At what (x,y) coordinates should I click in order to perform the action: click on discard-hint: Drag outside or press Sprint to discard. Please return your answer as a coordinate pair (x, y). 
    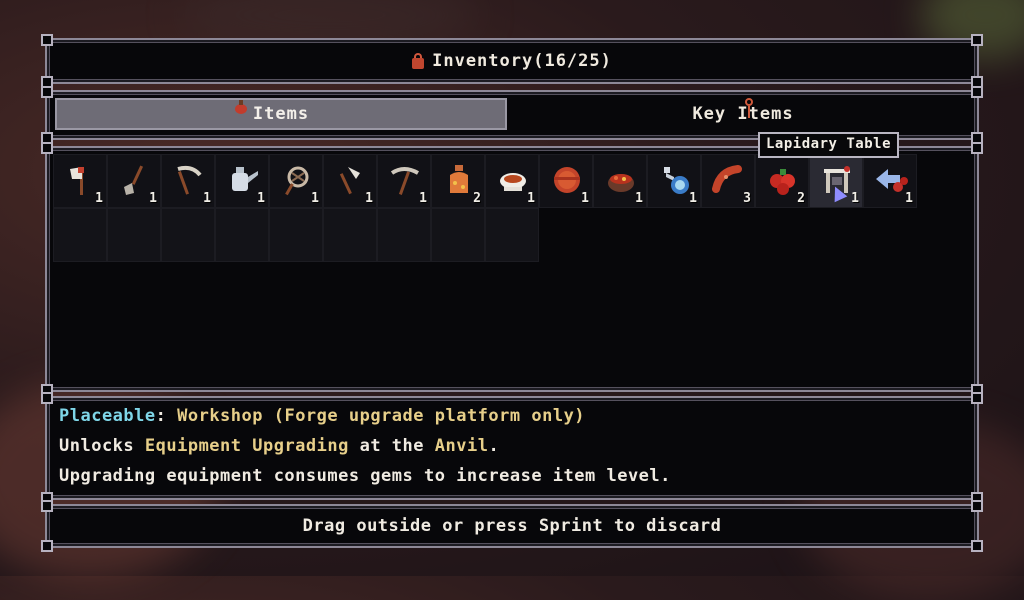
    Looking at the image, I should click on (512, 526).